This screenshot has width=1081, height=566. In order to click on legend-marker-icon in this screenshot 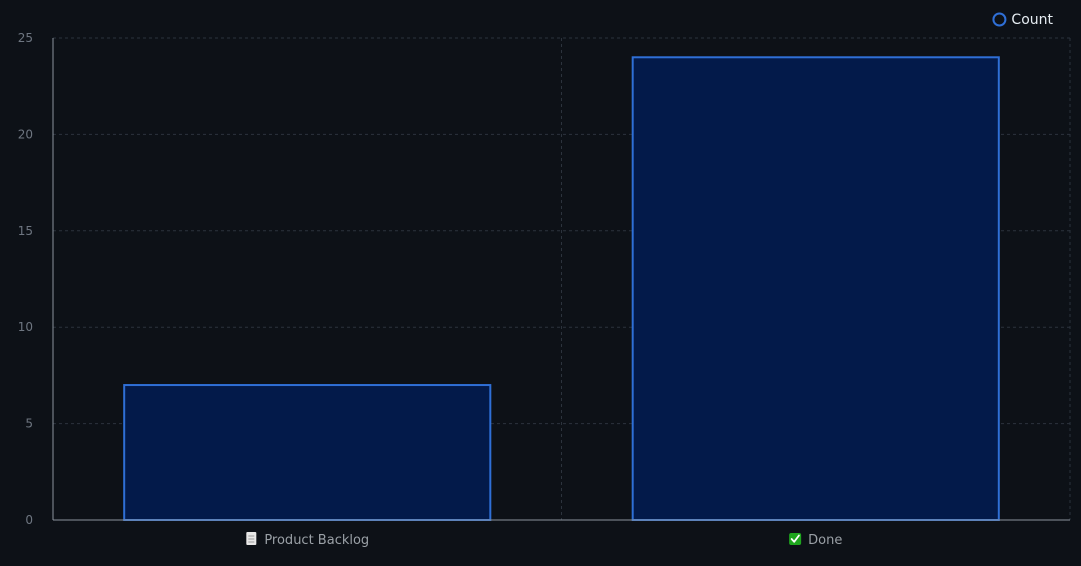, I will do `click(999, 19)`.